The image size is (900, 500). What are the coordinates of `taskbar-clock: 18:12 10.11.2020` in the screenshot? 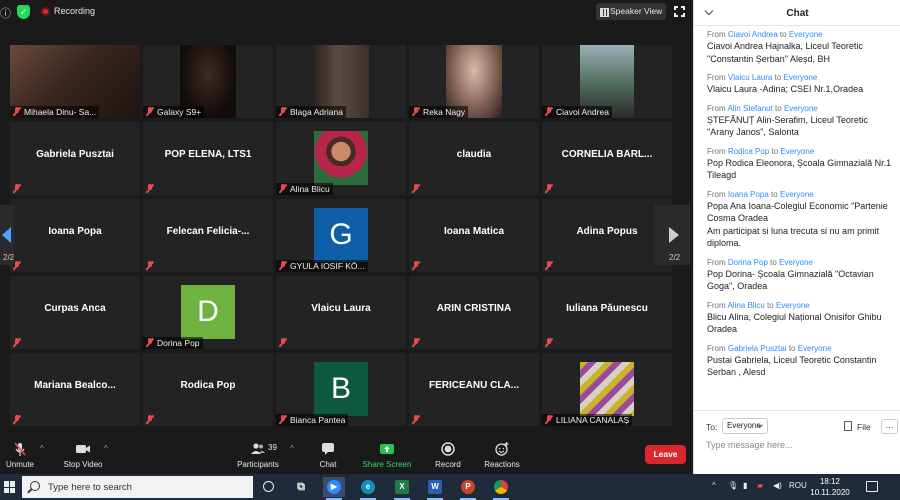 It's located at (830, 487).